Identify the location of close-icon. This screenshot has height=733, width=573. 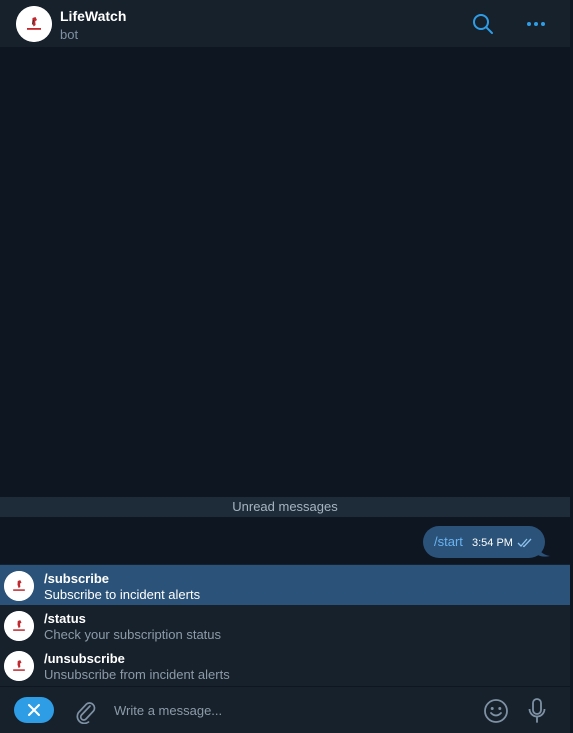
(34, 710).